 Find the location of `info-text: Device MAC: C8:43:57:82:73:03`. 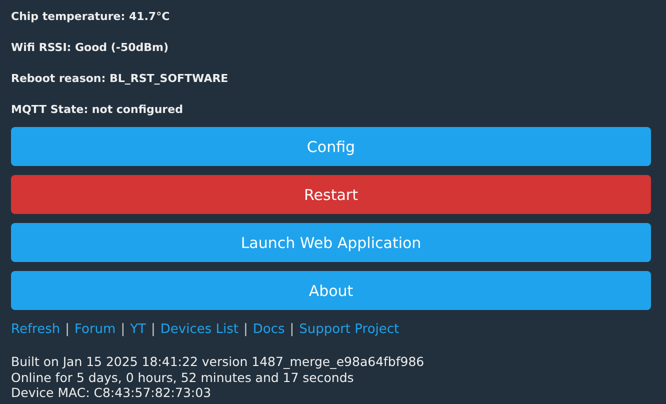

info-text: Device MAC: C8:43:57:82:73:03 is located at coordinates (111, 392).